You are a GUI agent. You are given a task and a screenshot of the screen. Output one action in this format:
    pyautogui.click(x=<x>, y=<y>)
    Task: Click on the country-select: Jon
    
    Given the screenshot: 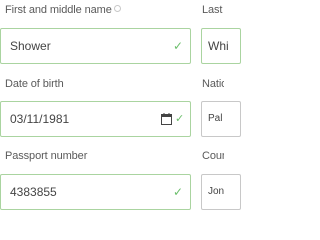 What is the action you would take?
    pyautogui.click(x=221, y=192)
    